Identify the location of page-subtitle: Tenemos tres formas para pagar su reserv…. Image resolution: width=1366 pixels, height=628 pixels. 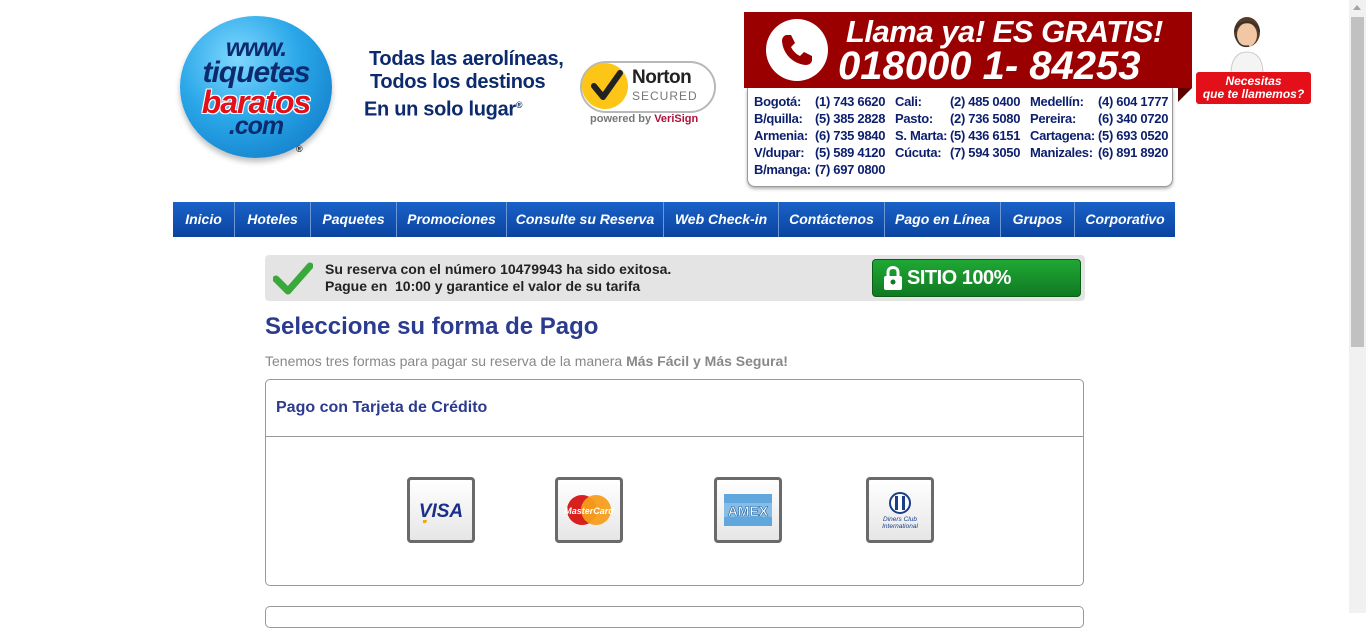
(526, 361).